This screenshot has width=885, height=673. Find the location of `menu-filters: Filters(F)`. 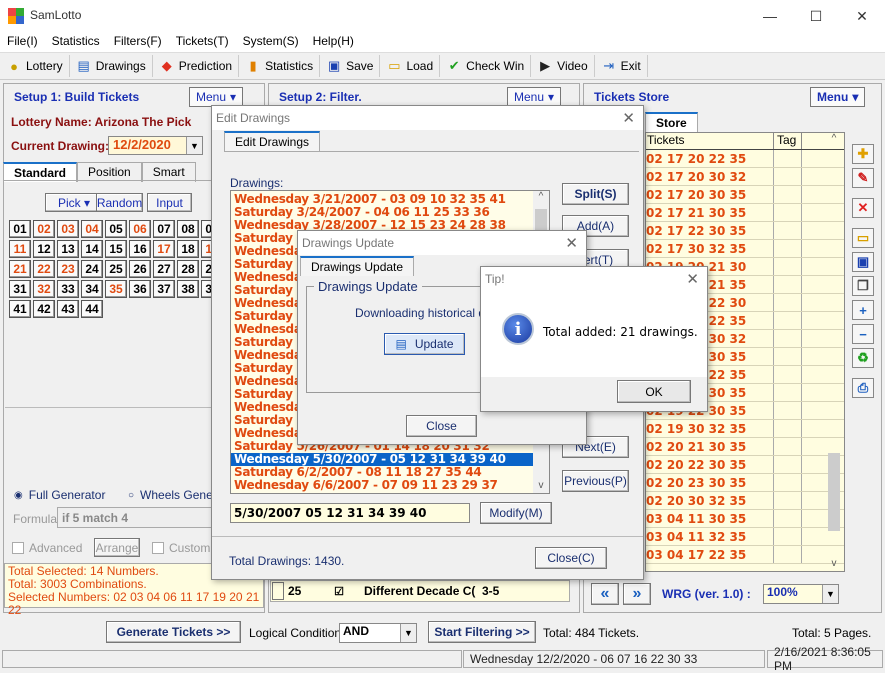

menu-filters: Filters(F) is located at coordinates (138, 42).